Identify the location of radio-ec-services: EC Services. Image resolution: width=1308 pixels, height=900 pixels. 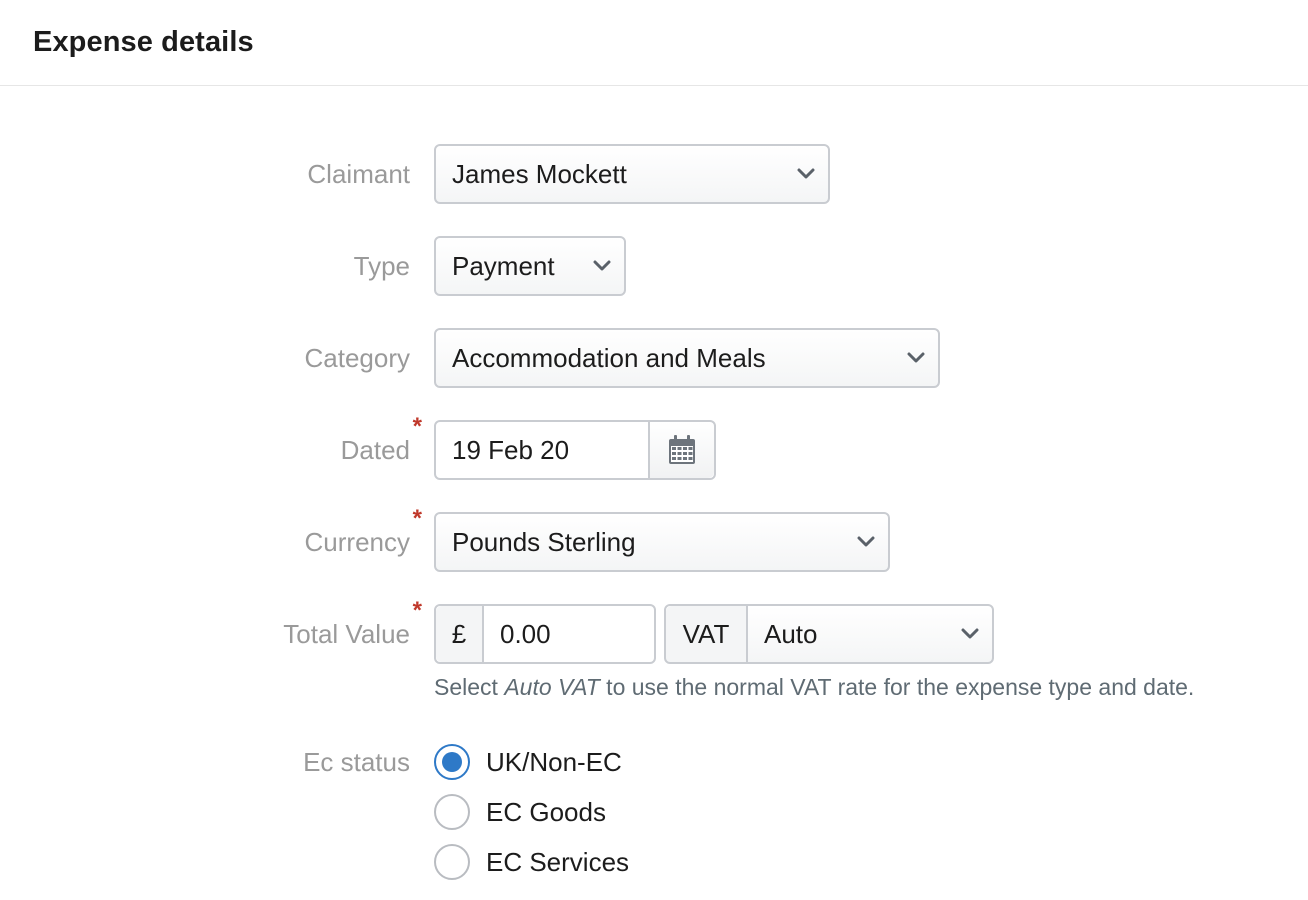
(531, 862).